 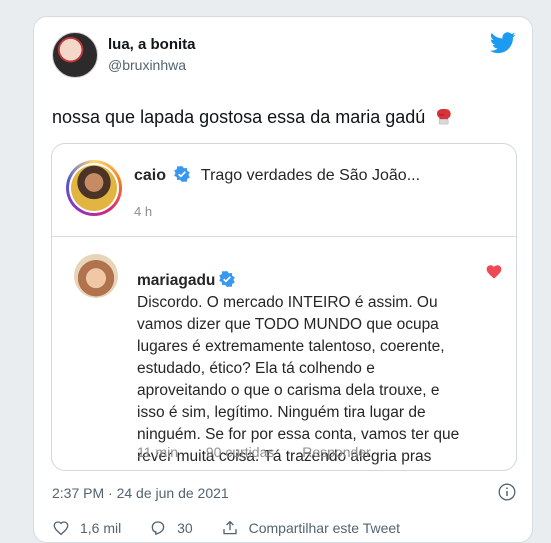 I want to click on info-icon, so click(x=507, y=492).